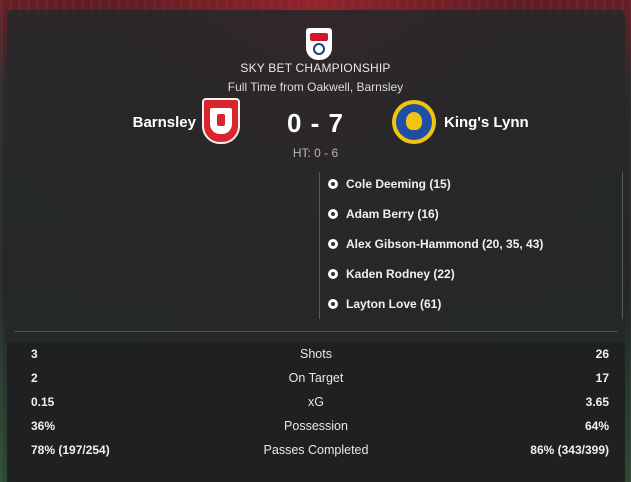 Image resolution: width=631 pixels, height=482 pixels. Describe the element at coordinates (319, 44) in the screenshot. I see `competition-logo-icon` at that location.